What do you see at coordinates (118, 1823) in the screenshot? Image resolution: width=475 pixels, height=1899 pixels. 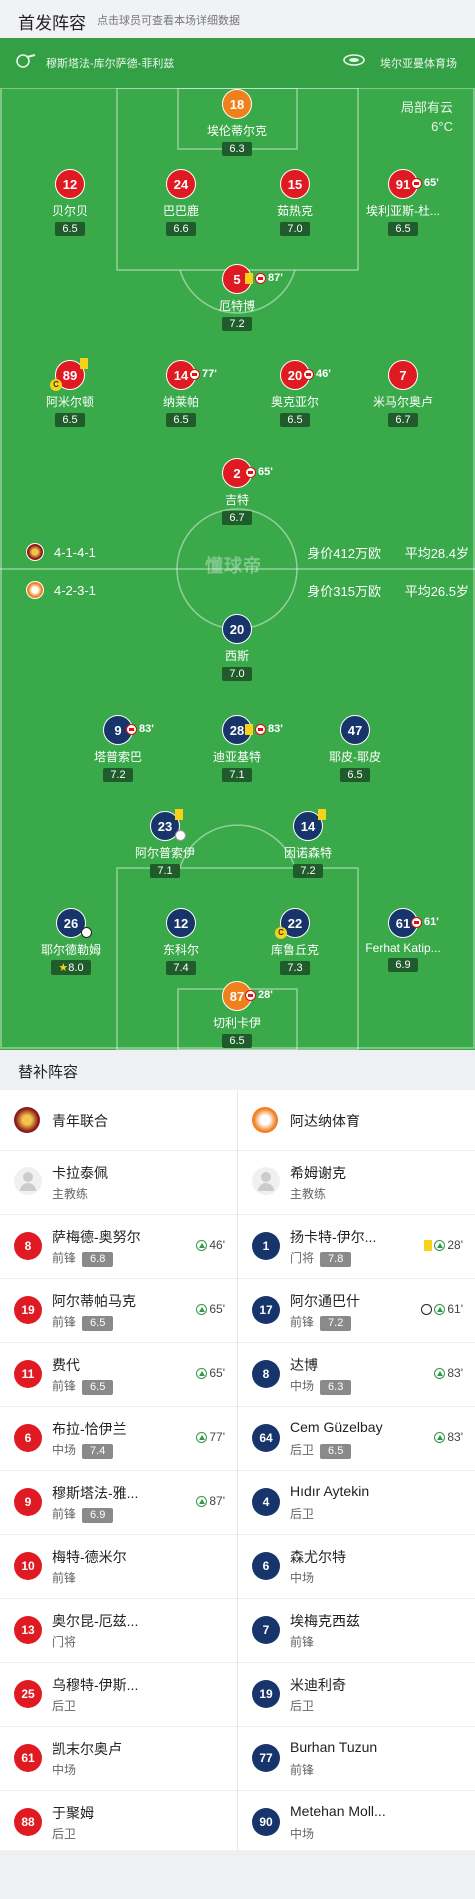 I see `sub-player-row: 88 于聚姆 后卫` at bounding box center [118, 1823].